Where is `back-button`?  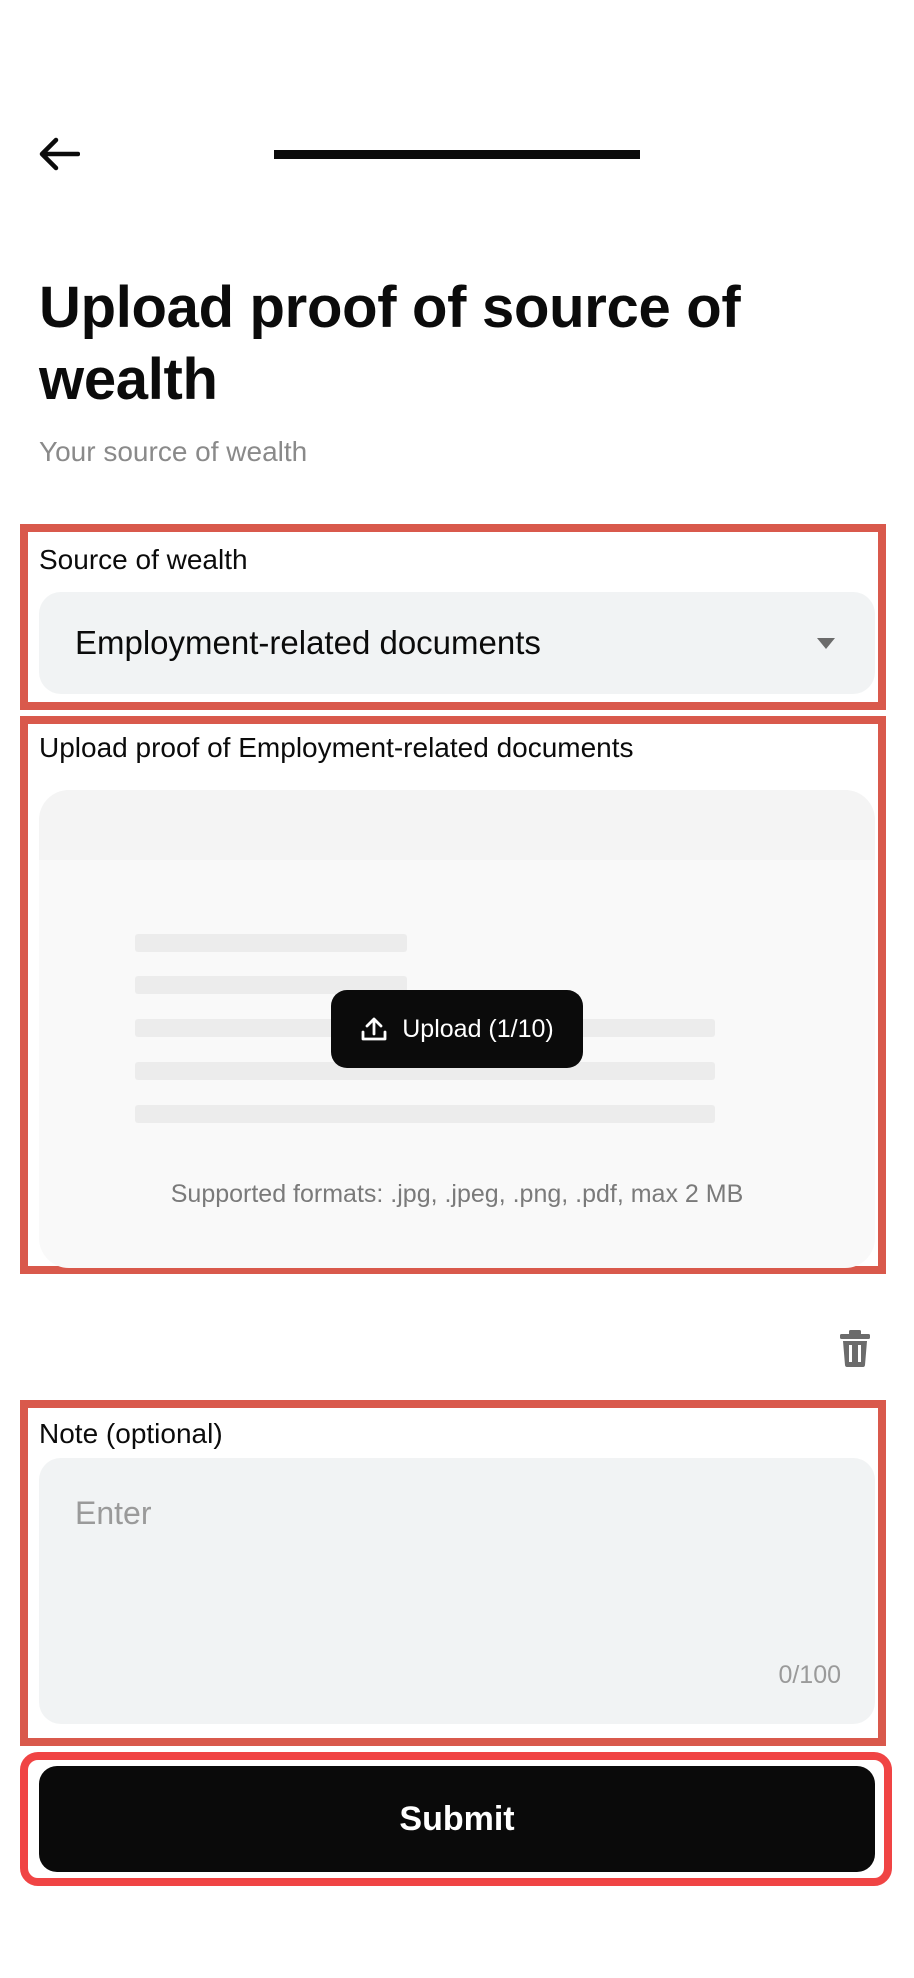
back-button is located at coordinates (63, 154).